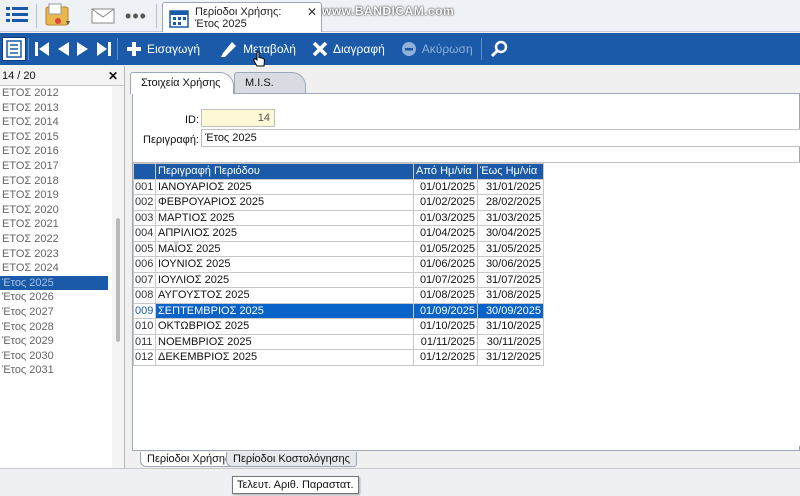  I want to click on cell-description: ΣΕΠΤΕΜΒΡΙΟΣ 2025, so click(284, 310).